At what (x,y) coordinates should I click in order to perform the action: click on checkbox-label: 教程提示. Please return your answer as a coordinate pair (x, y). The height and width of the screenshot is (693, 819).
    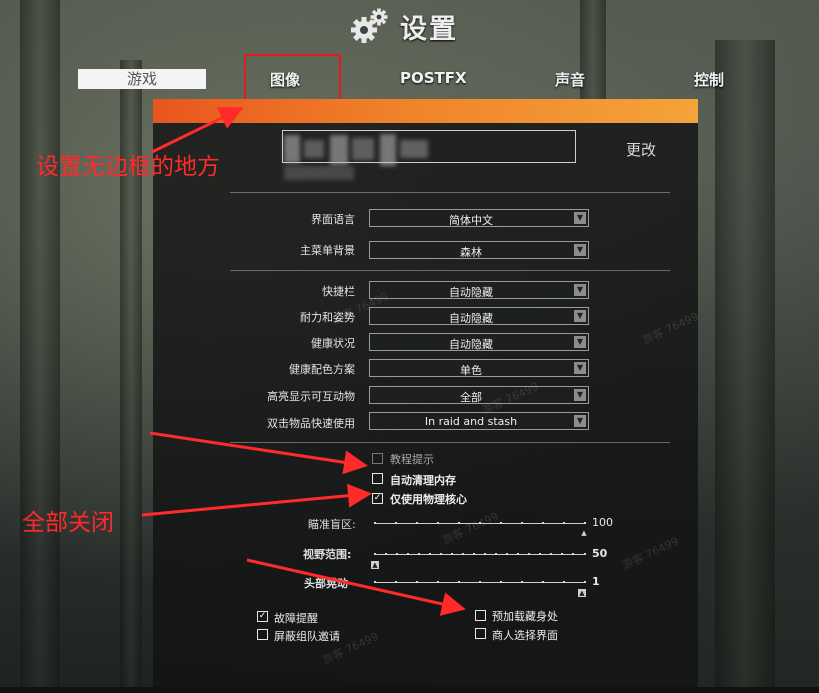
    Looking at the image, I should click on (412, 459).